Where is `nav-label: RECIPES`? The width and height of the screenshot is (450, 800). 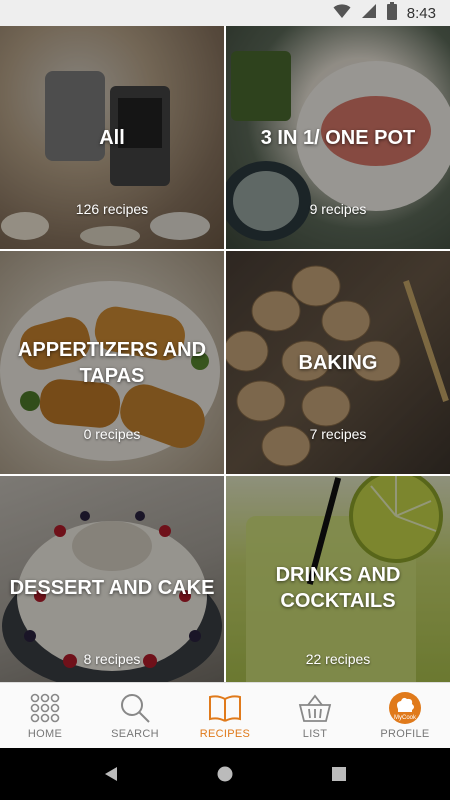 nav-label: RECIPES is located at coordinates (225, 734).